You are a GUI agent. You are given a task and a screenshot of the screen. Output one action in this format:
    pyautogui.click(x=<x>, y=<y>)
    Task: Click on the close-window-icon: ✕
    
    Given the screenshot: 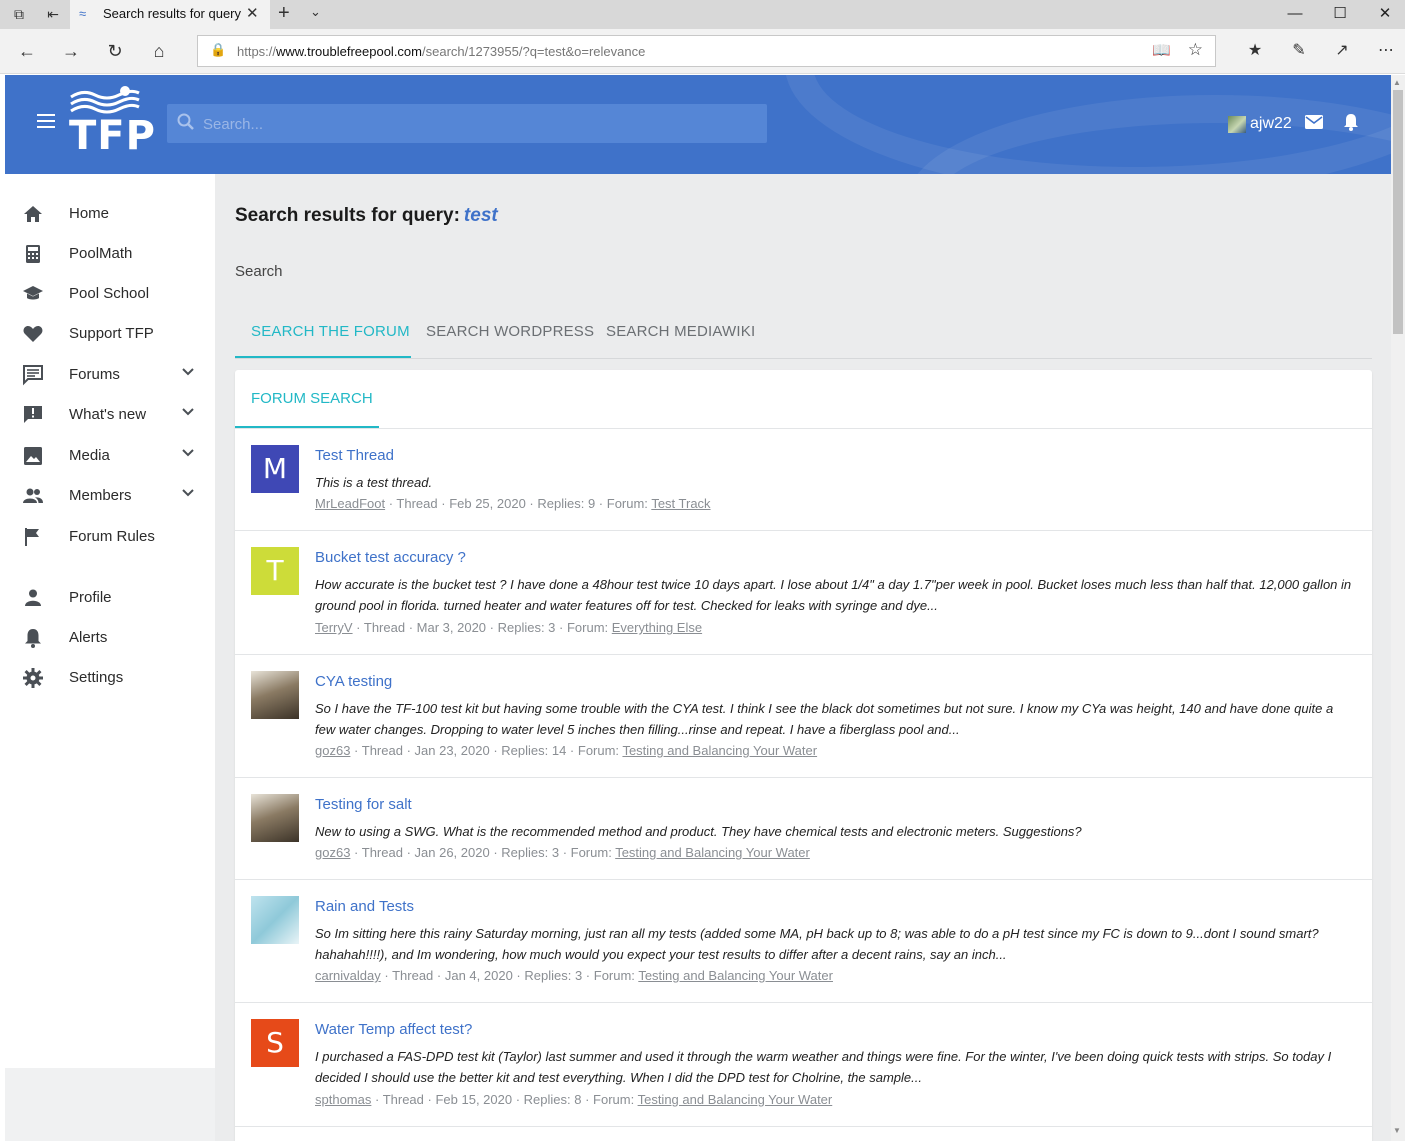 What is the action you would take?
    pyautogui.click(x=1385, y=14)
    